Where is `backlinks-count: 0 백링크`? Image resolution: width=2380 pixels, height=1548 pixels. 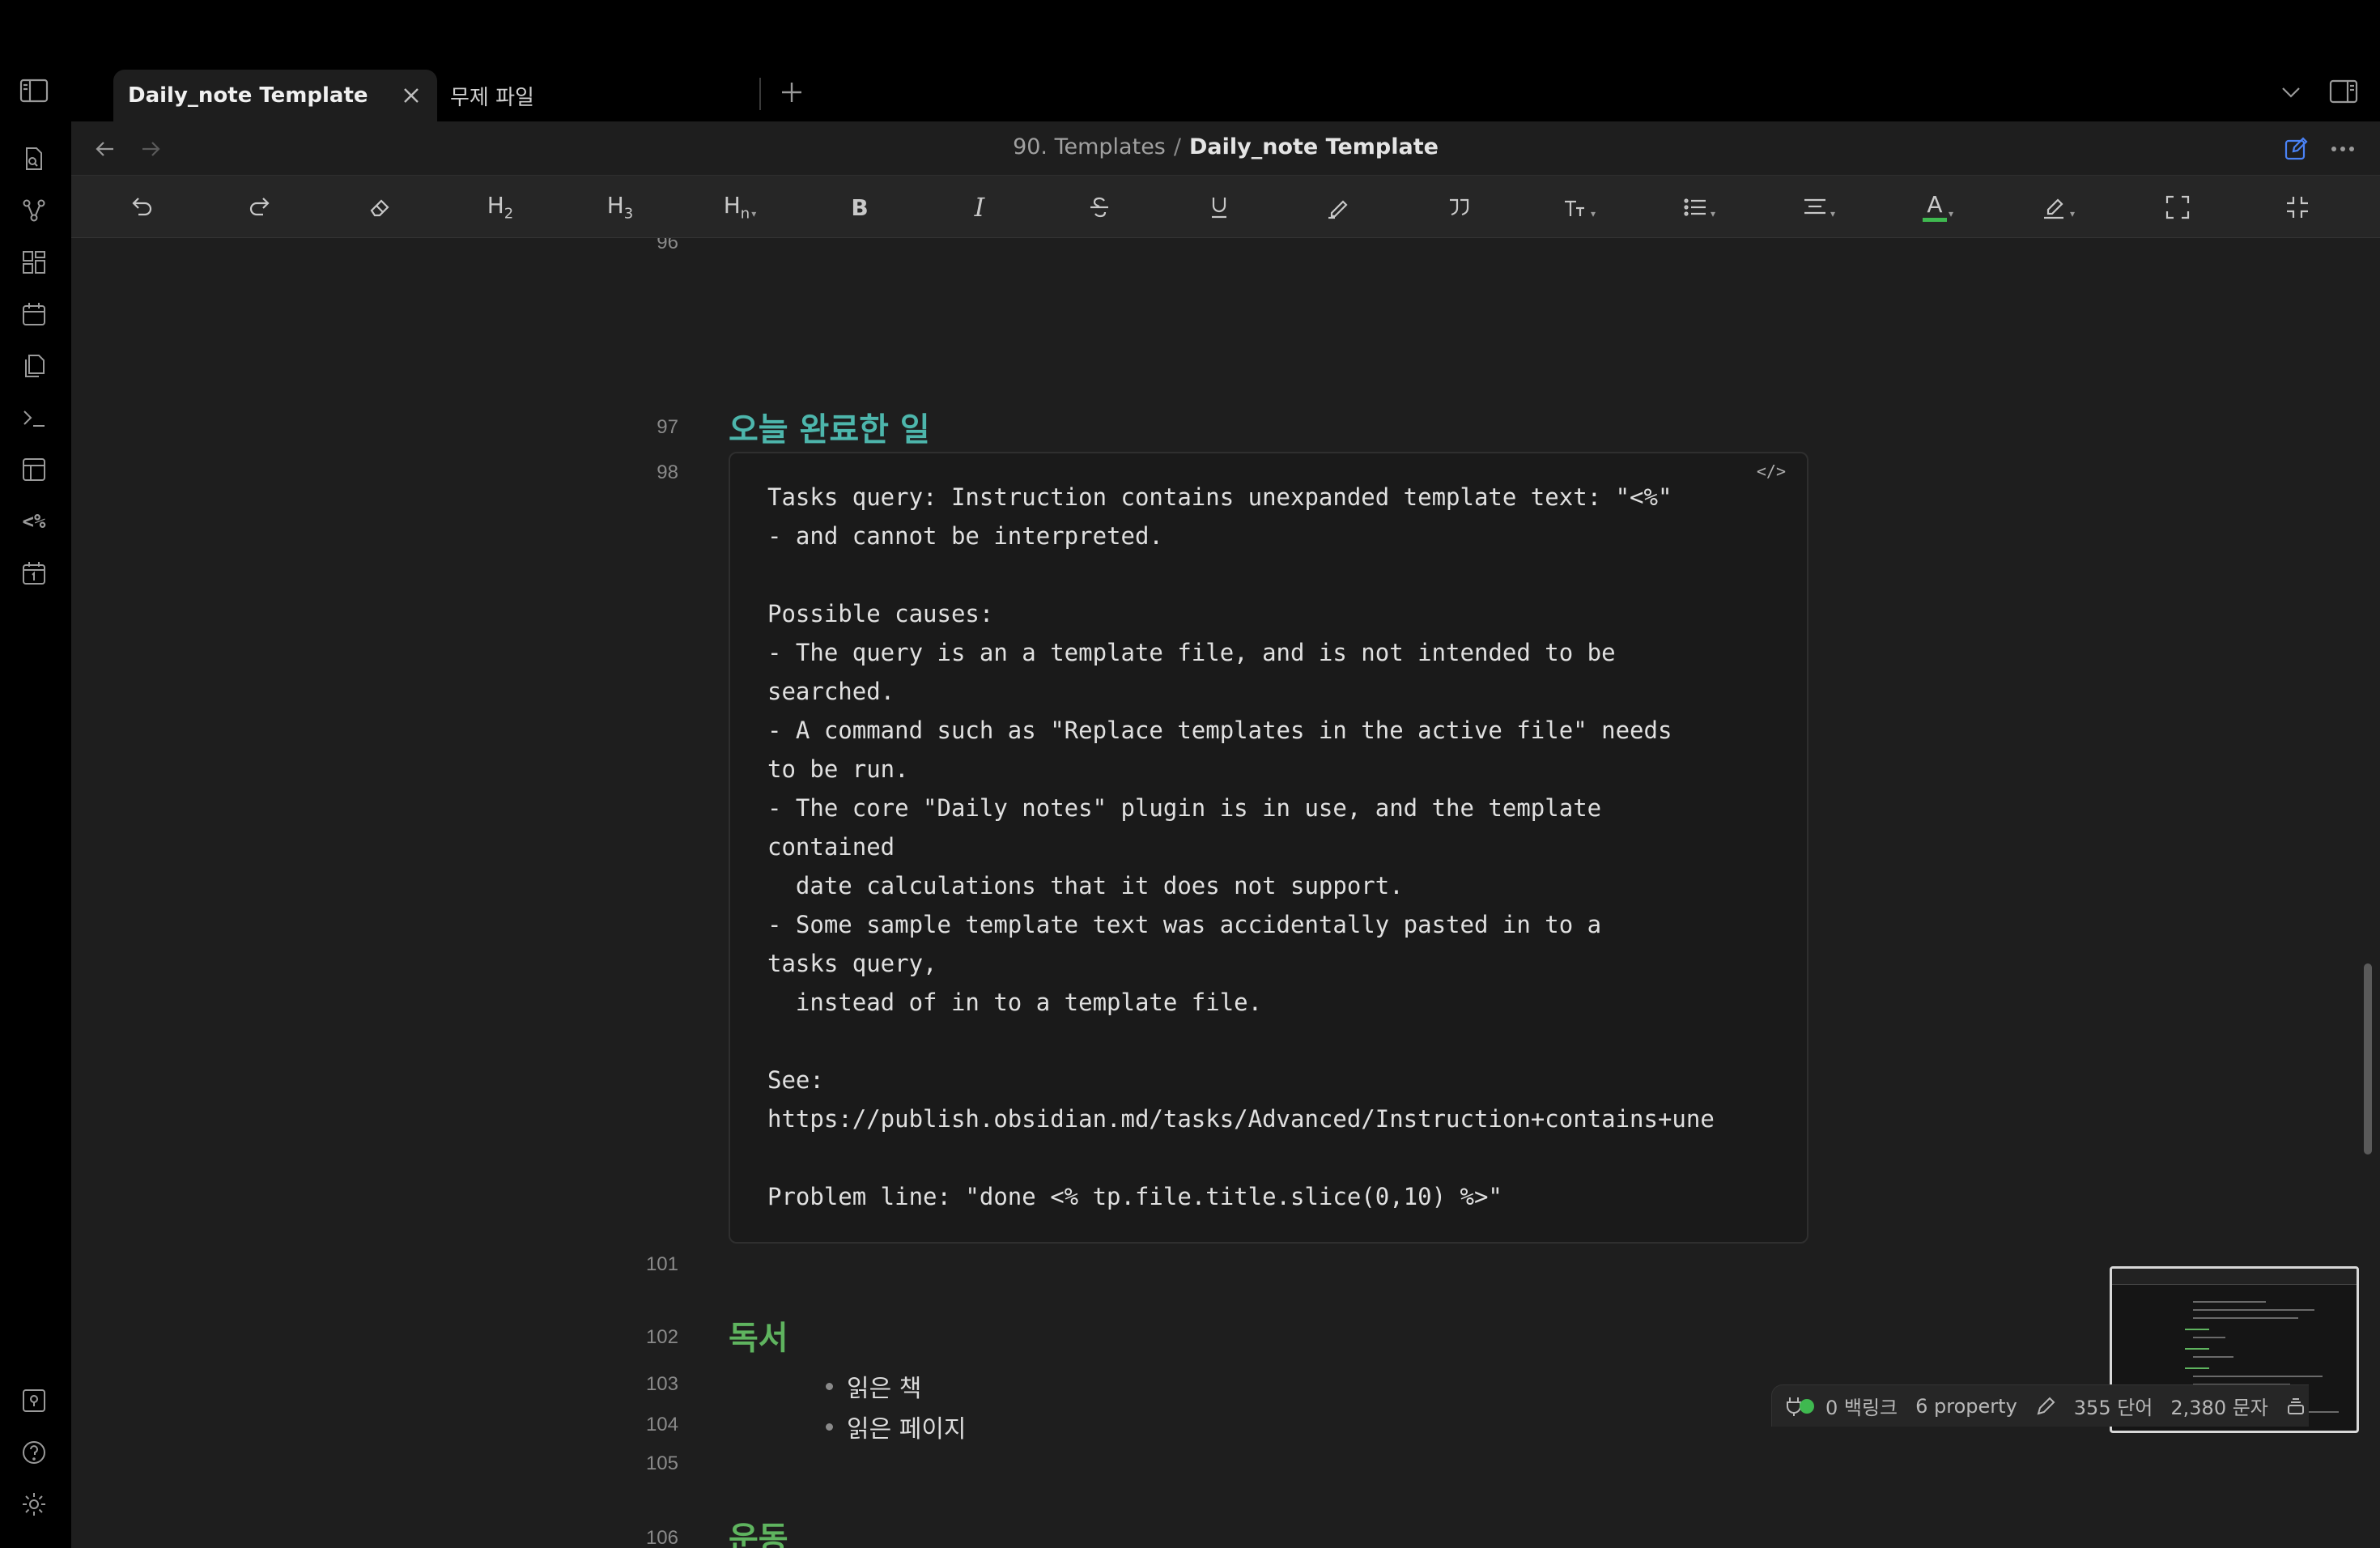
backlinks-count: 0 백링크 is located at coordinates (1861, 1406).